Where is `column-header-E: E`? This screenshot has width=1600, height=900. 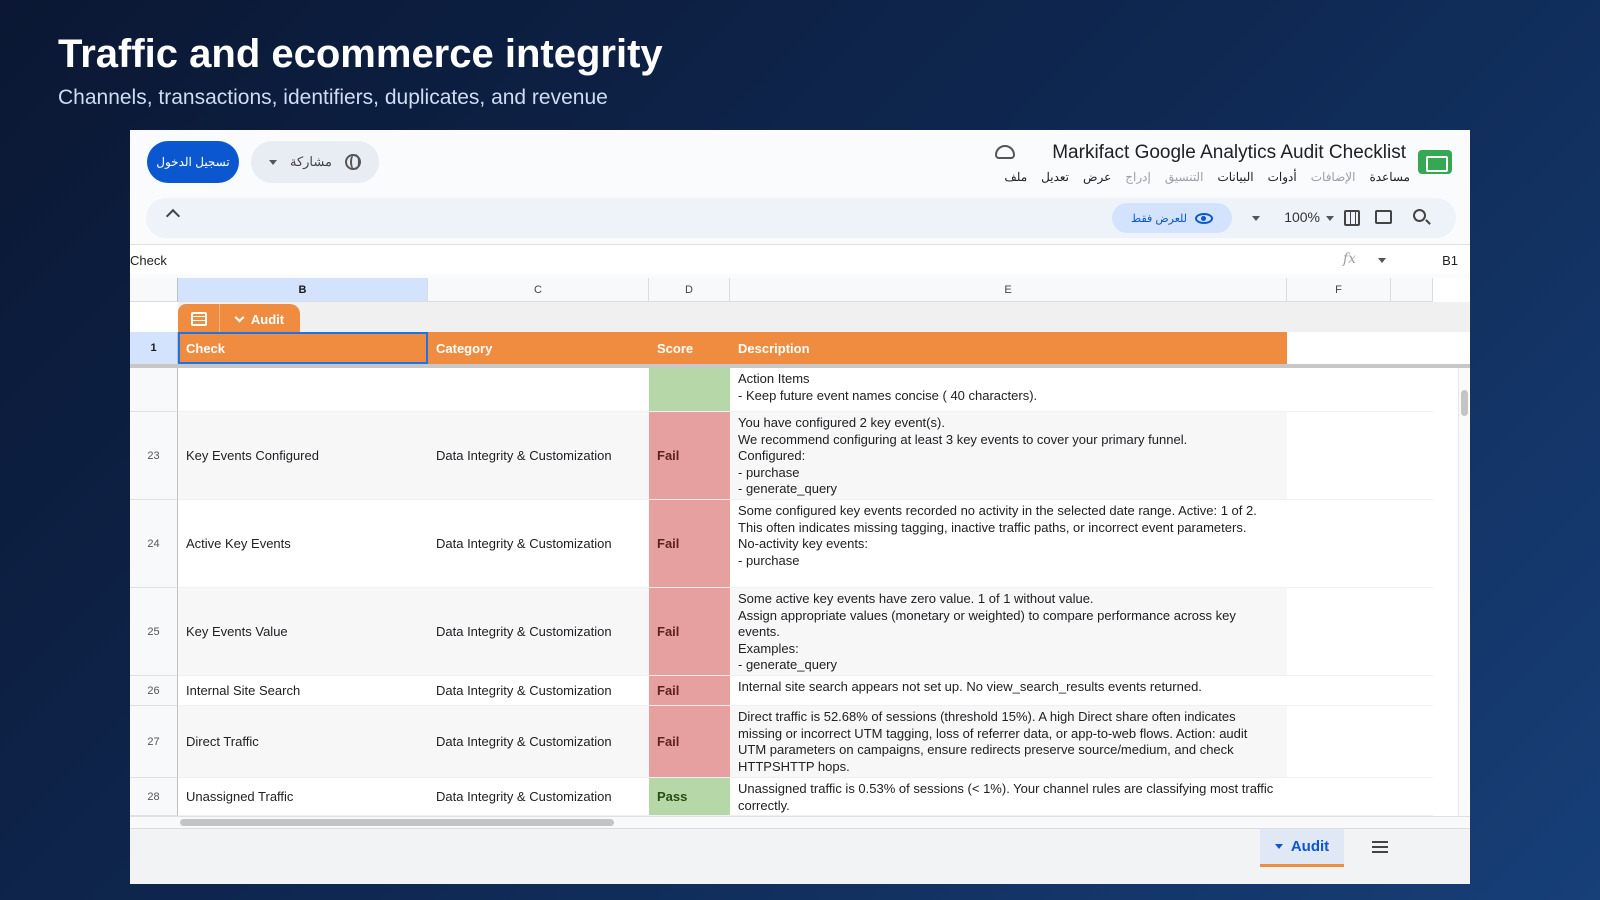 column-header-E: E is located at coordinates (1008, 290).